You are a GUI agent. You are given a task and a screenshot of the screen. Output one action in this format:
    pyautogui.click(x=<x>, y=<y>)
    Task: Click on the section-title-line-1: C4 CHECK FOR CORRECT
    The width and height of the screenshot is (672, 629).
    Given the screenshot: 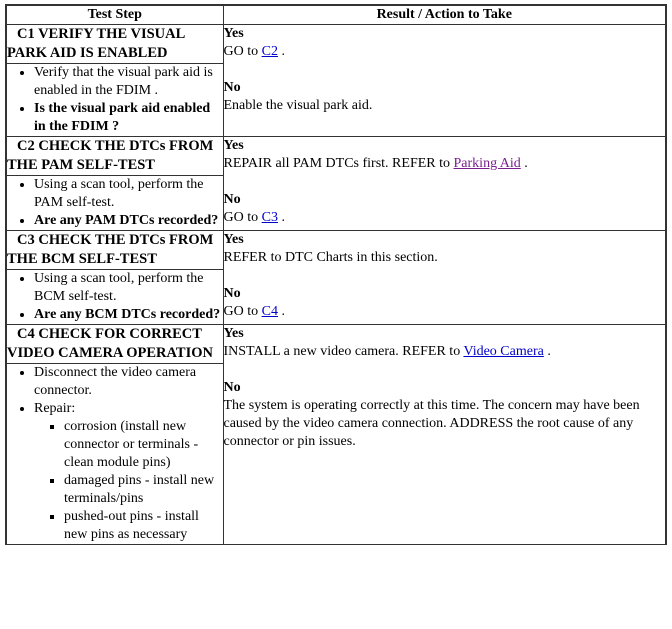 What is the action you would take?
    pyautogui.click(x=109, y=334)
    